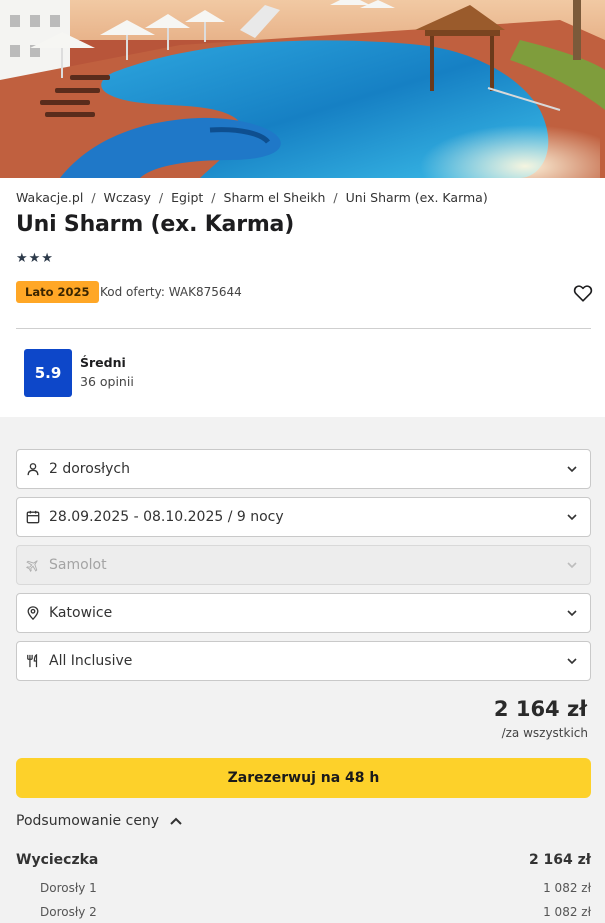 This screenshot has width=605, height=923. Describe the element at coordinates (107, 381) in the screenshot. I see `rating-review-count: 36 opinii` at that location.